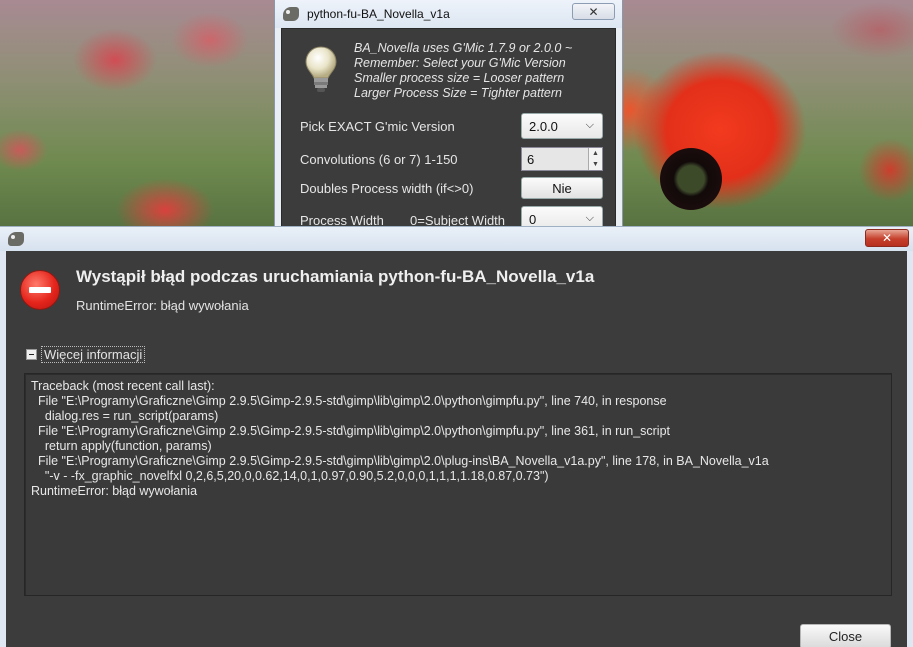  Describe the element at coordinates (460, 63) in the screenshot. I see `info-line: Remember: Select your G'Mic Version` at that location.